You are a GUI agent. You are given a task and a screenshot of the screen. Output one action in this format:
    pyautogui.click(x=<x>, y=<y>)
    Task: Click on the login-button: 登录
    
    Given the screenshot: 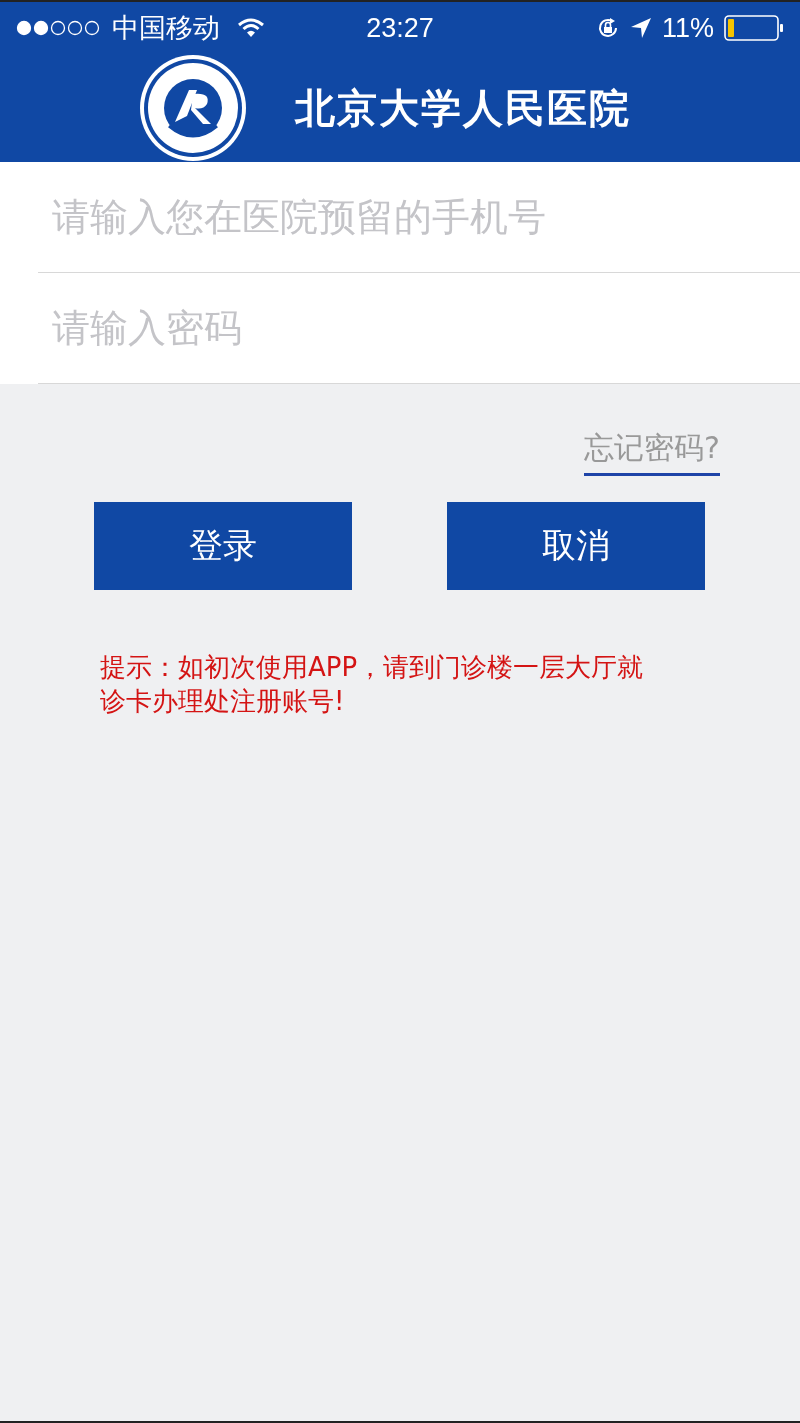 What is the action you would take?
    pyautogui.click(x=223, y=546)
    